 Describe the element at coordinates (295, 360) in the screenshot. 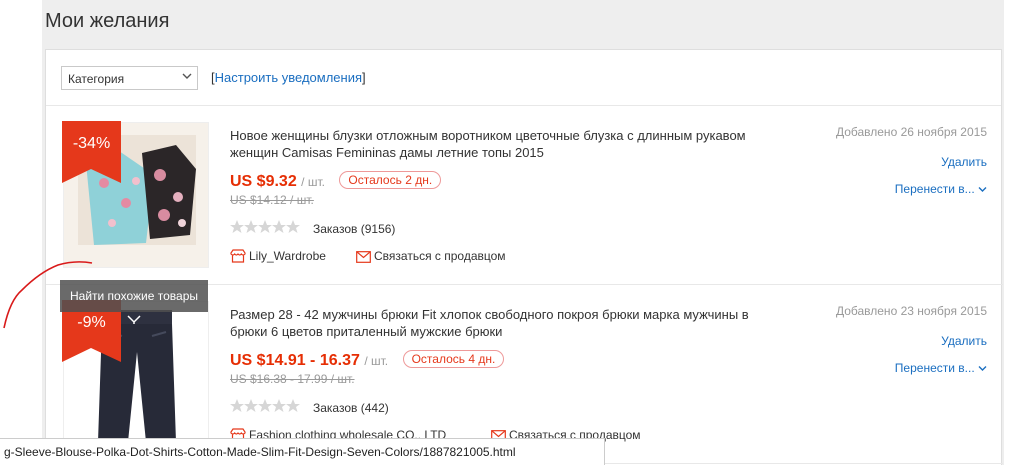

I see `price-value: US $14.91 - 16.37` at that location.